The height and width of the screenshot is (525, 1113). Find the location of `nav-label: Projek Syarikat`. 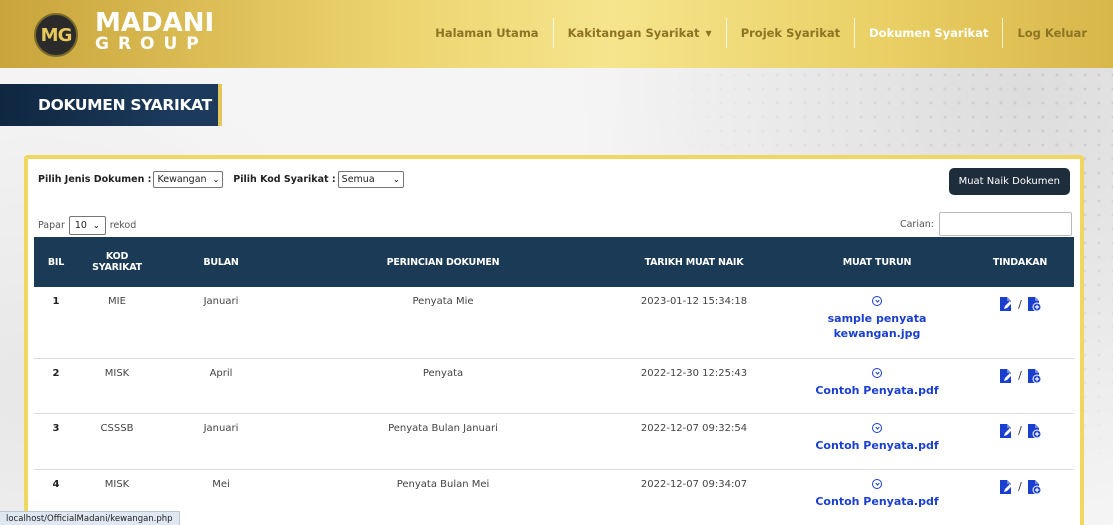

nav-label: Projek Syarikat is located at coordinates (790, 33).